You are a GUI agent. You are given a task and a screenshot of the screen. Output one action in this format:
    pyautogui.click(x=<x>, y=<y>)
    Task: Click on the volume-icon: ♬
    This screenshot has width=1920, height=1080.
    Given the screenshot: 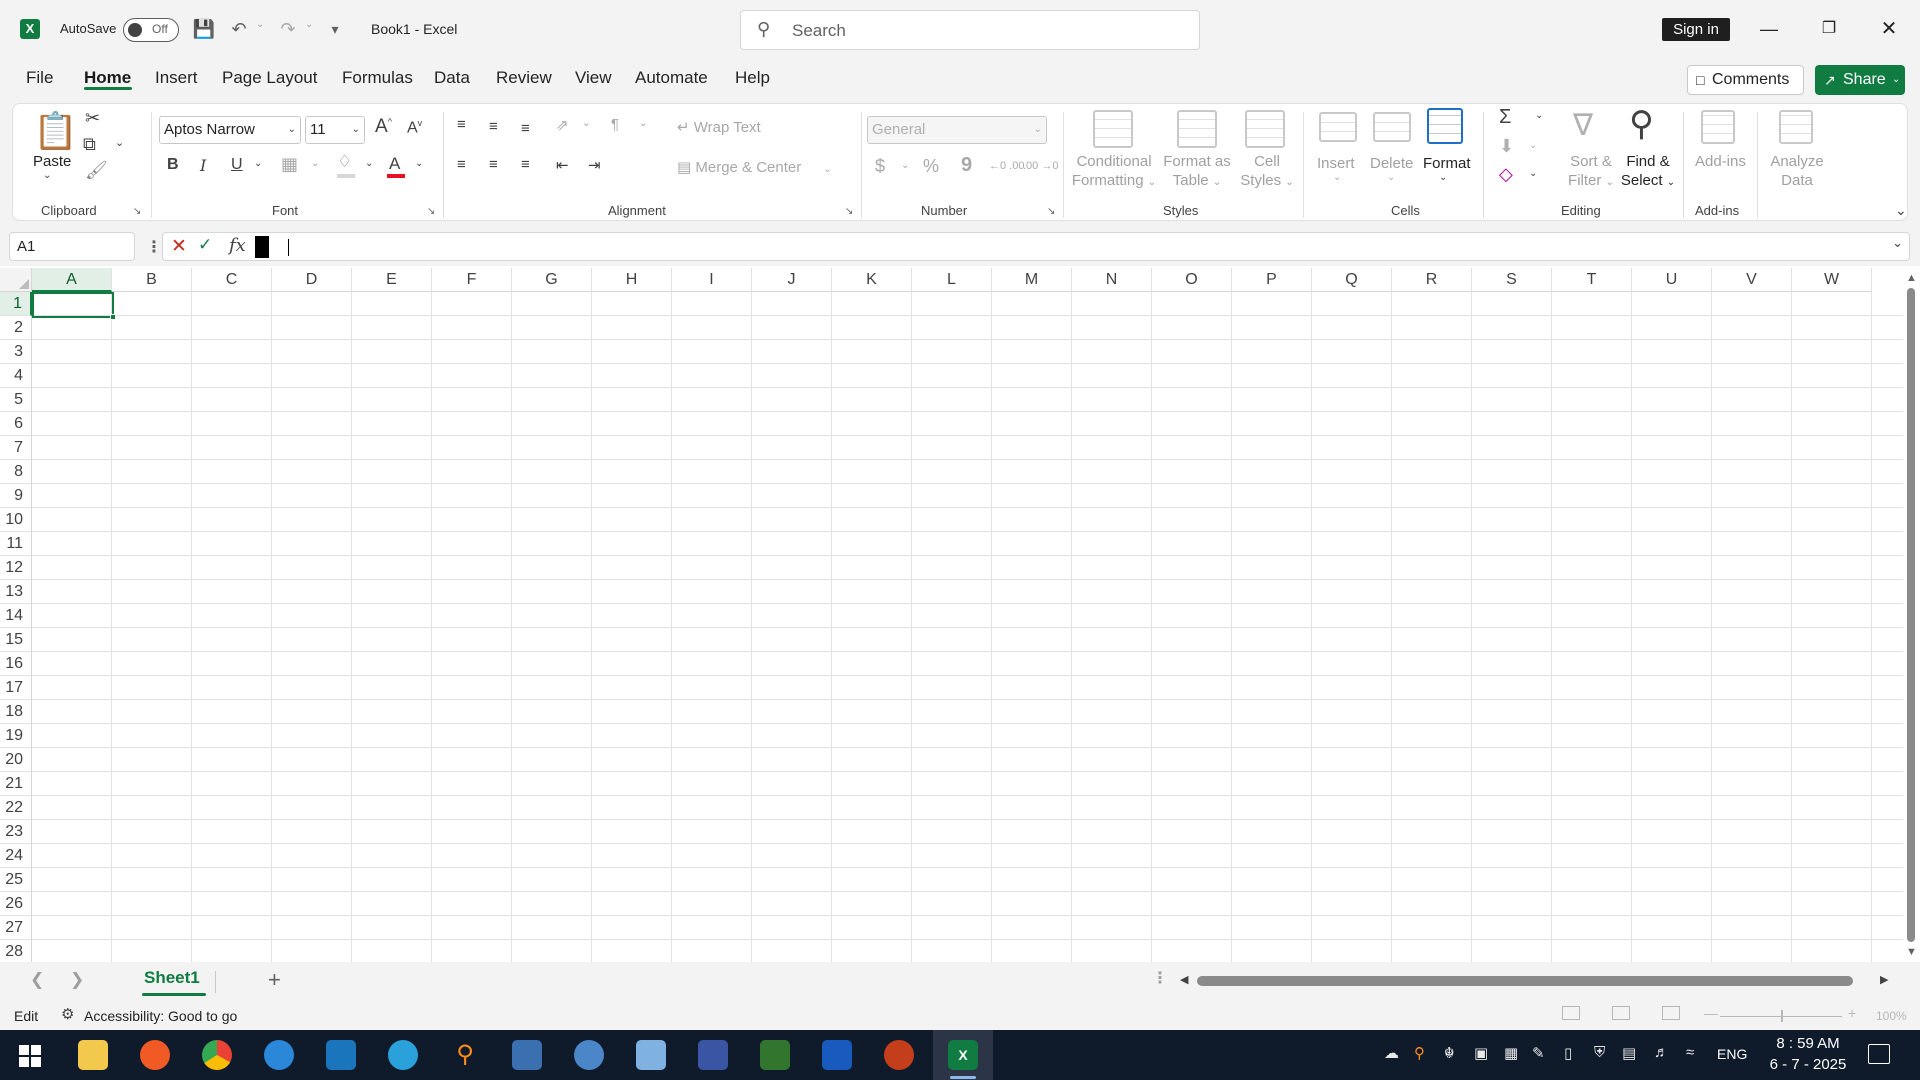 What is the action you would take?
    pyautogui.click(x=1661, y=1052)
    